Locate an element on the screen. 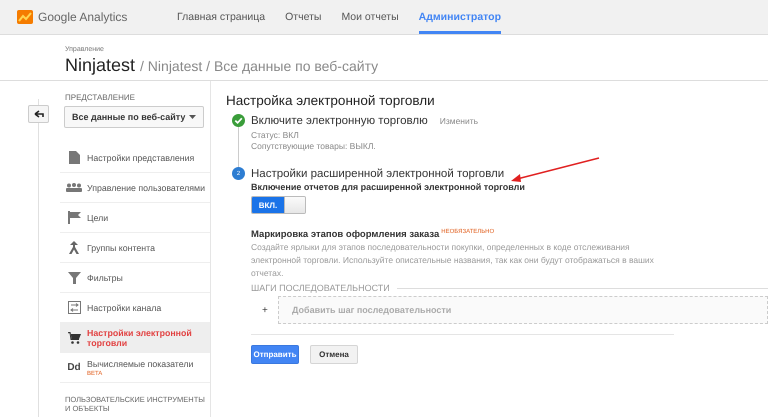 The image size is (768, 417). item-label: Фильтры is located at coordinates (105, 277).